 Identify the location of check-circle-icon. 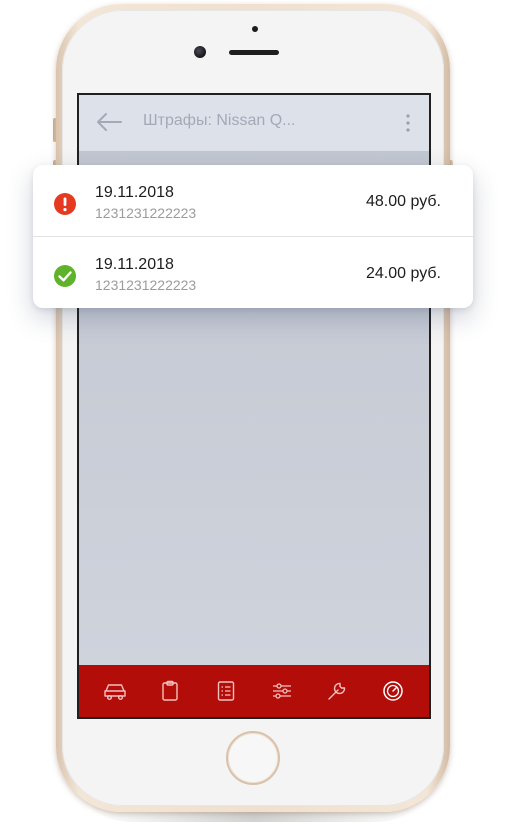
(65, 276).